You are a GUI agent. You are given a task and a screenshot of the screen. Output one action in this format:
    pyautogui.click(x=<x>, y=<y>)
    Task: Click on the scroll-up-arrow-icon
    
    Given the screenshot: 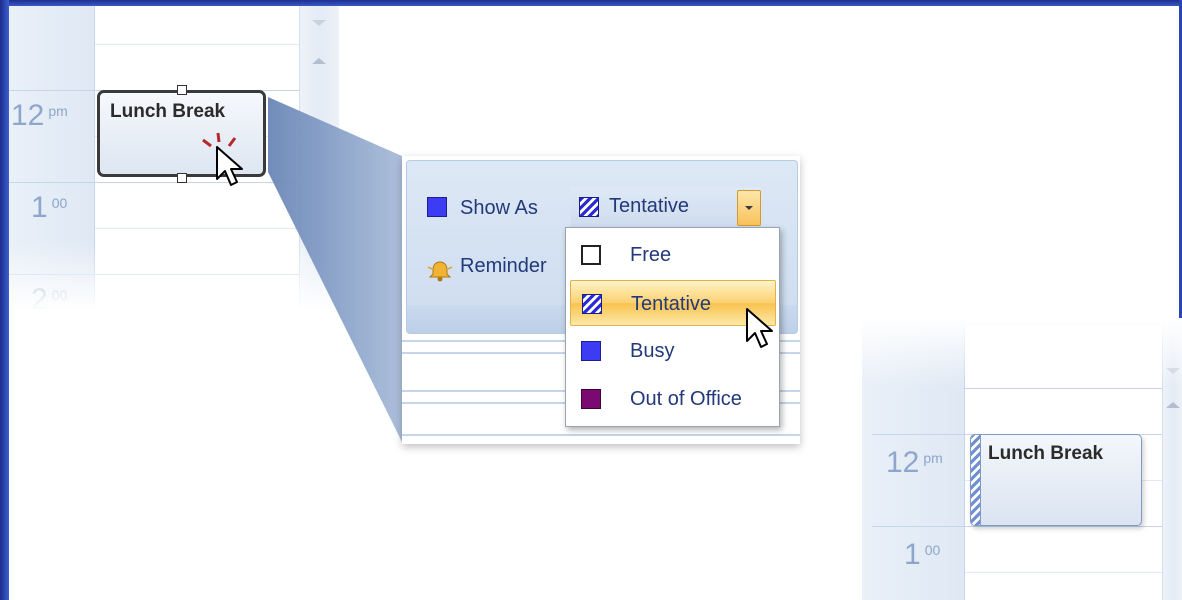 What is the action you would take?
    pyautogui.click(x=1173, y=405)
    